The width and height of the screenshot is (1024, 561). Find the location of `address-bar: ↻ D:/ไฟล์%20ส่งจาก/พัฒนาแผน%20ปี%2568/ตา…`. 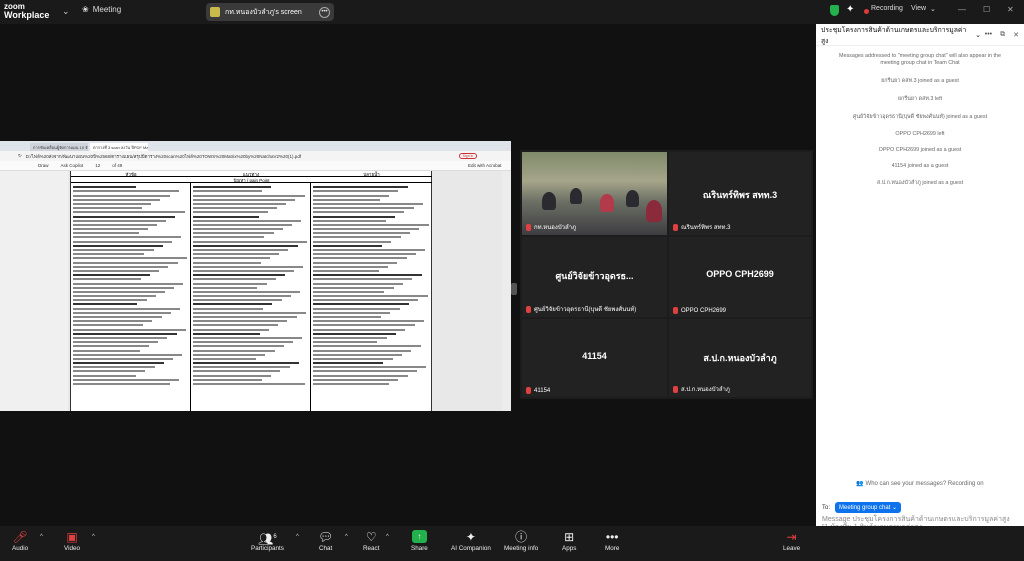

address-bar: ↻ D:/ไฟล์%20ส่งจาก/พัฒนาแผน%20ปี%2568/ตา… is located at coordinates (255, 156).